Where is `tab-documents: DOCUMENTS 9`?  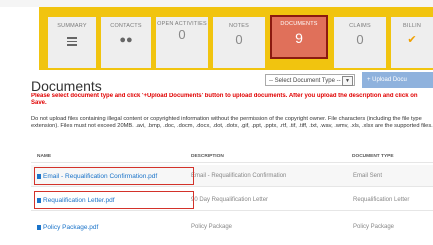 tab-documents: DOCUMENTS 9 is located at coordinates (299, 37).